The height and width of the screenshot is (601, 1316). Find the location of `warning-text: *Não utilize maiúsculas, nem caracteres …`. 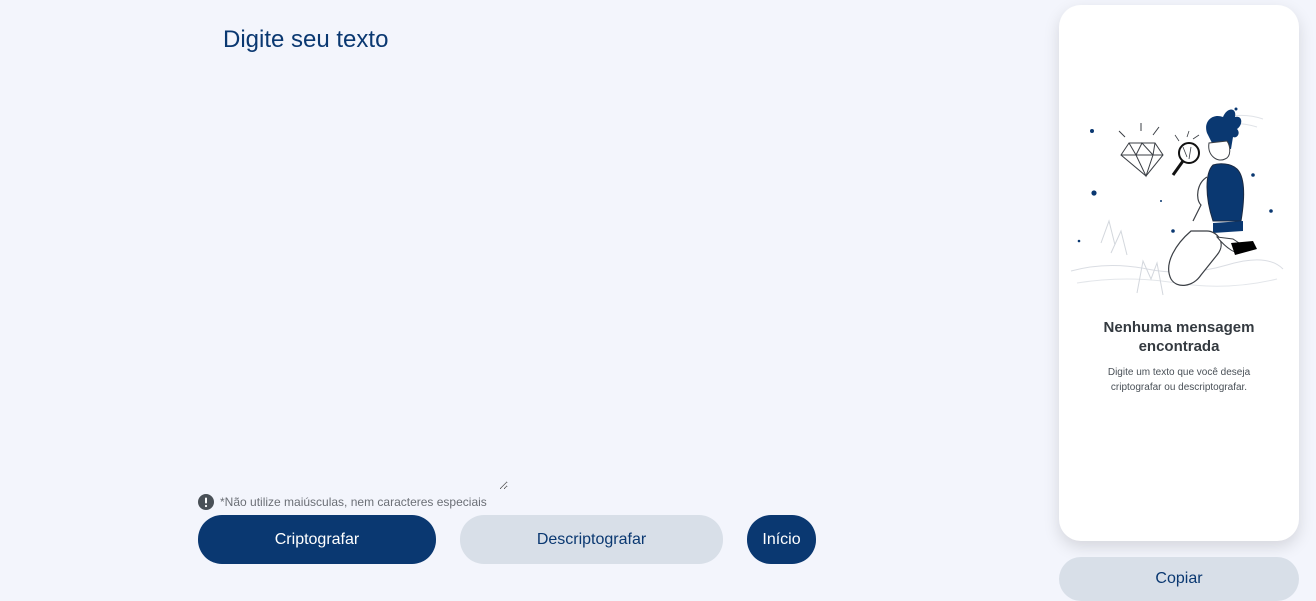

warning-text: *Não utilize maiúsculas, nem caracteres … is located at coordinates (353, 502).